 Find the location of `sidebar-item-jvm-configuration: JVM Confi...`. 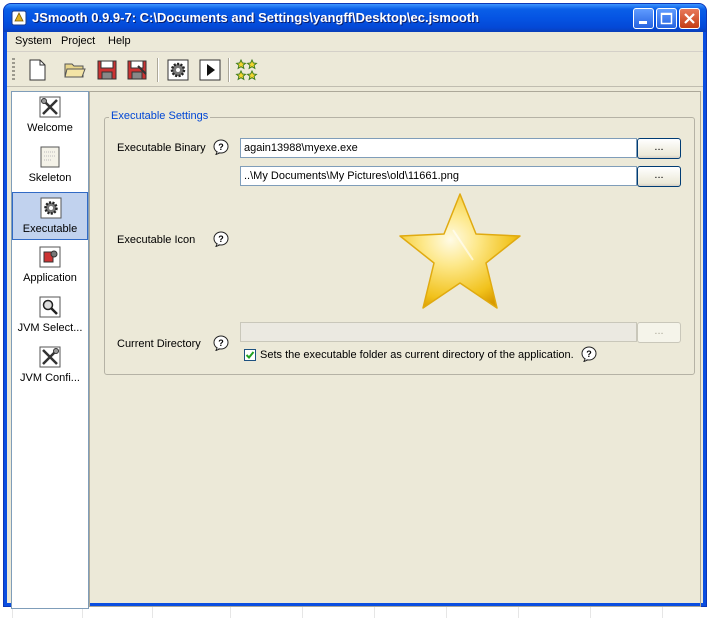

sidebar-item-jvm-configuration: JVM Confi... is located at coordinates (50, 366).